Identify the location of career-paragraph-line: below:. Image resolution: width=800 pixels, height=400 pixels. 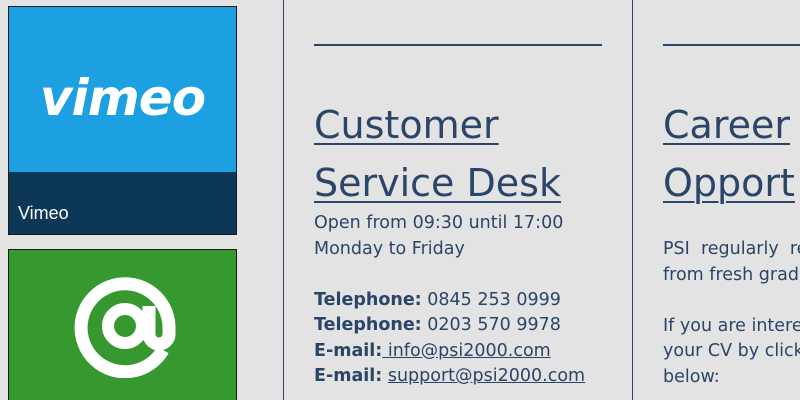
(691, 376).